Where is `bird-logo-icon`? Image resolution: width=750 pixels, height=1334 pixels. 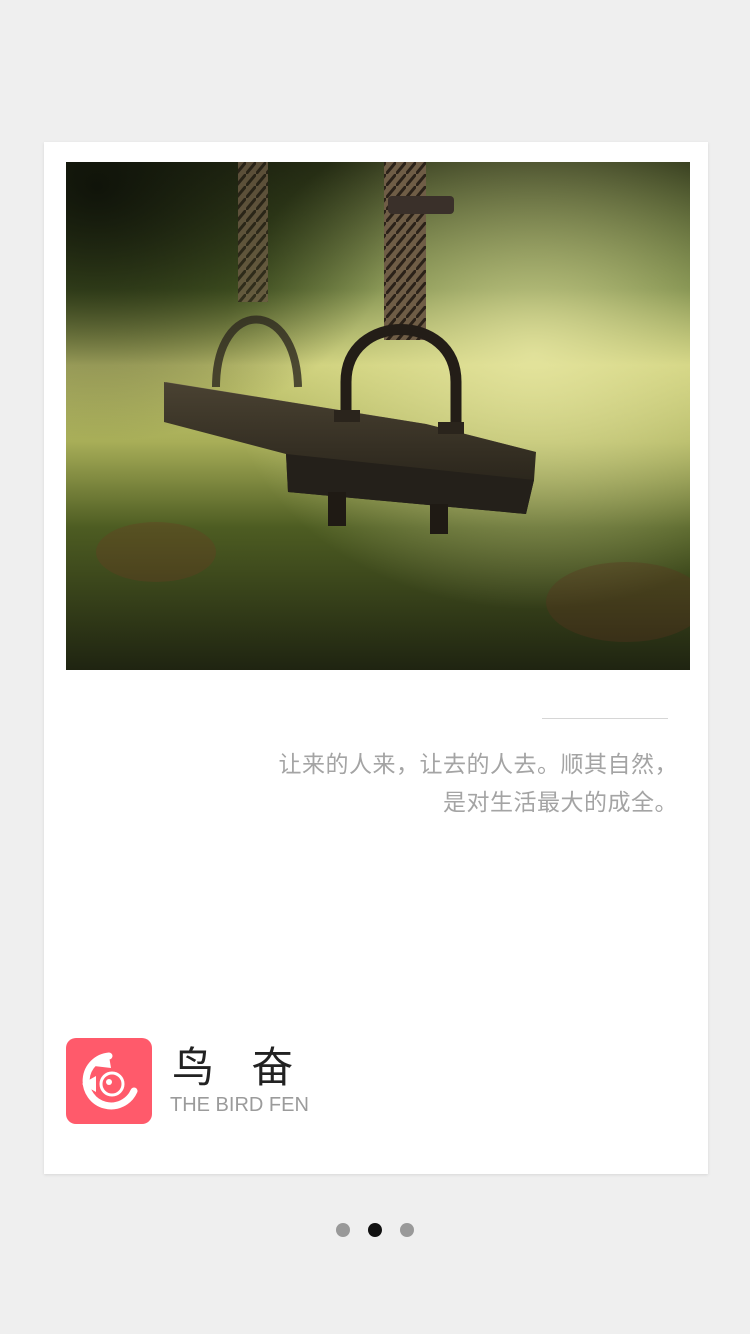
bird-logo-icon is located at coordinates (109, 1081).